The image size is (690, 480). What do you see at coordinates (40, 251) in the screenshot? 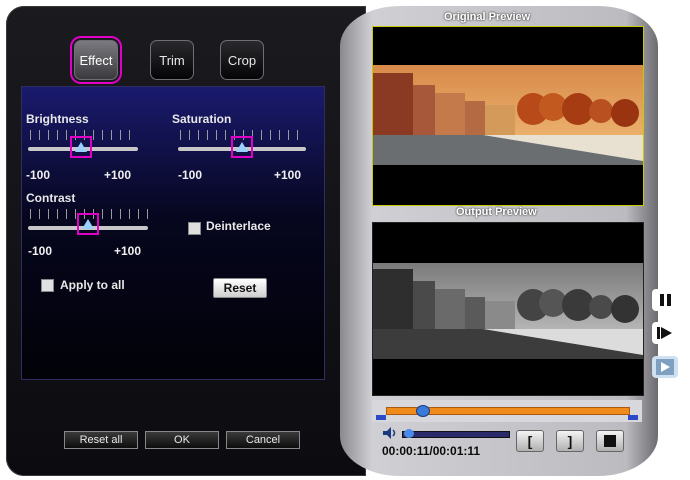
I see `contrast-min-label: -100` at bounding box center [40, 251].